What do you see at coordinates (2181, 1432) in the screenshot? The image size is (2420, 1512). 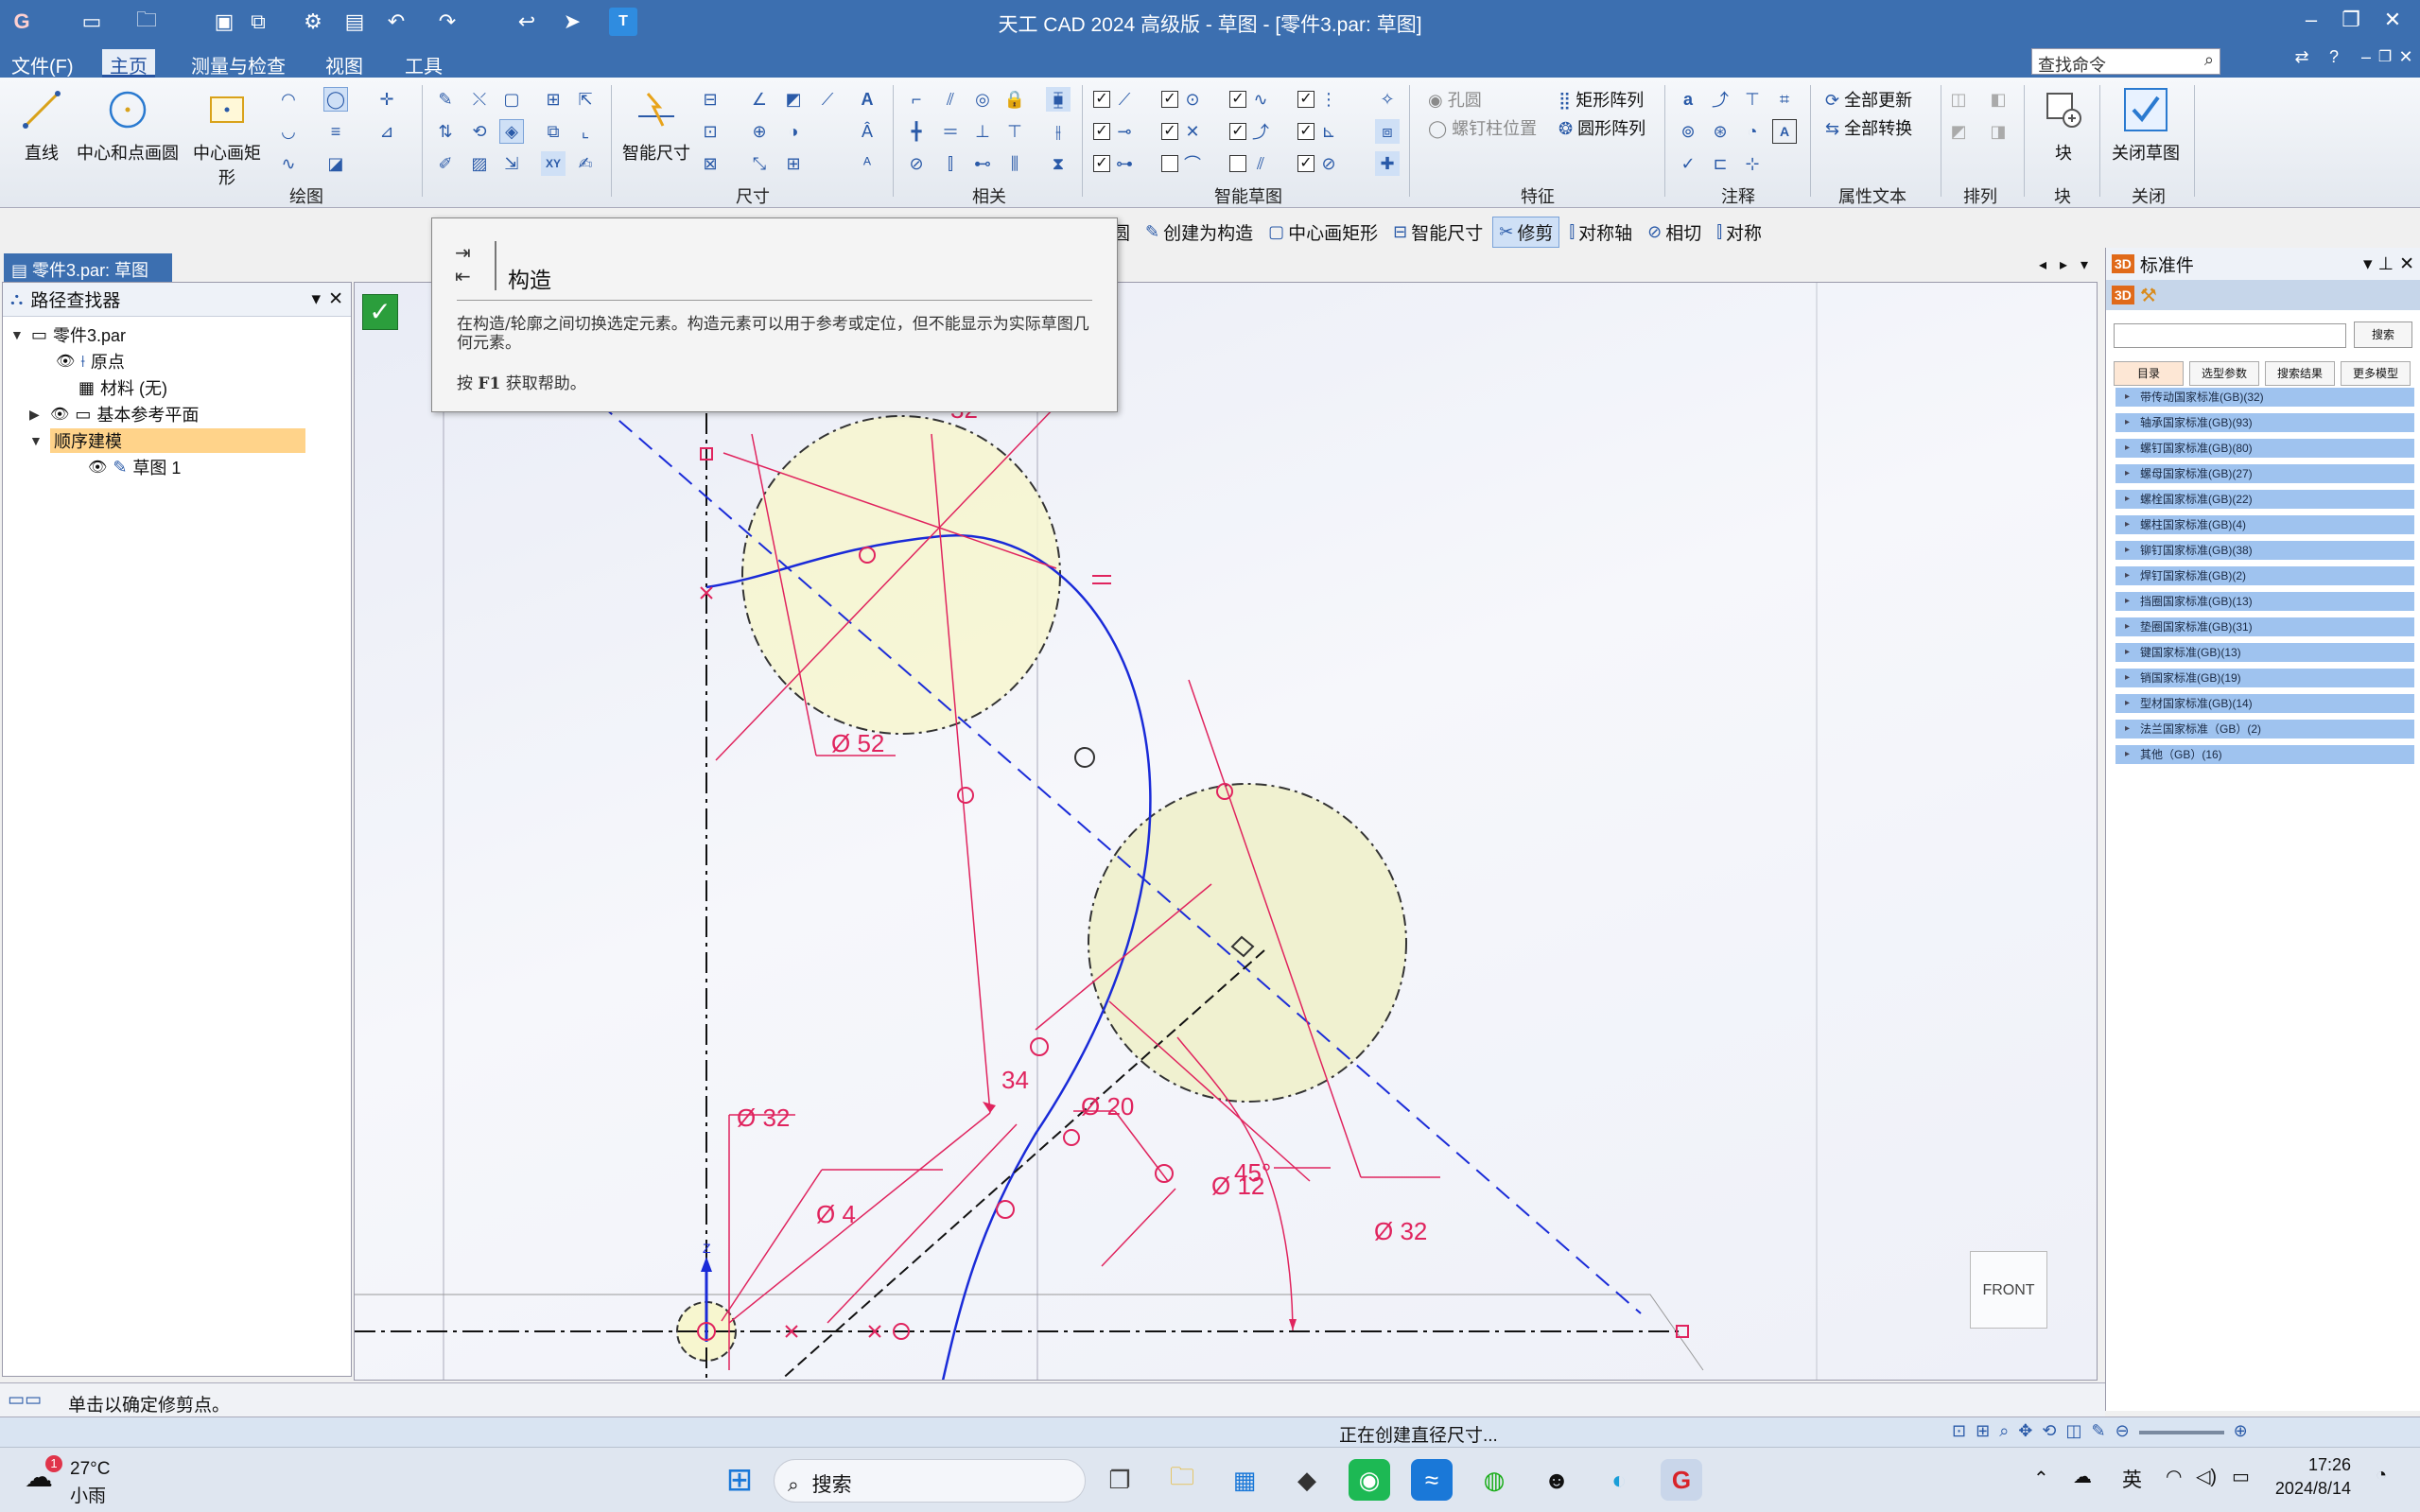 I see `zoom-slider` at bounding box center [2181, 1432].